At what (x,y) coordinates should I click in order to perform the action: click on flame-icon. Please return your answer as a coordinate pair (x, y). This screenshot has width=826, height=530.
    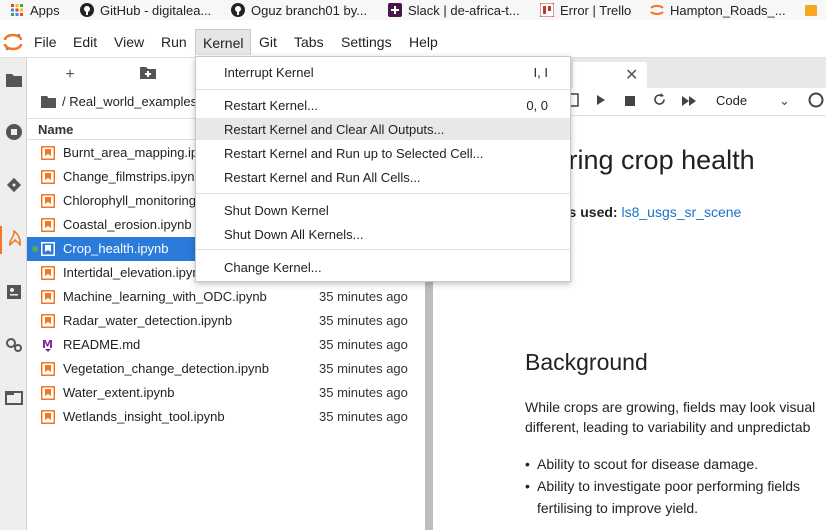
    Looking at the image, I should click on (15, 239).